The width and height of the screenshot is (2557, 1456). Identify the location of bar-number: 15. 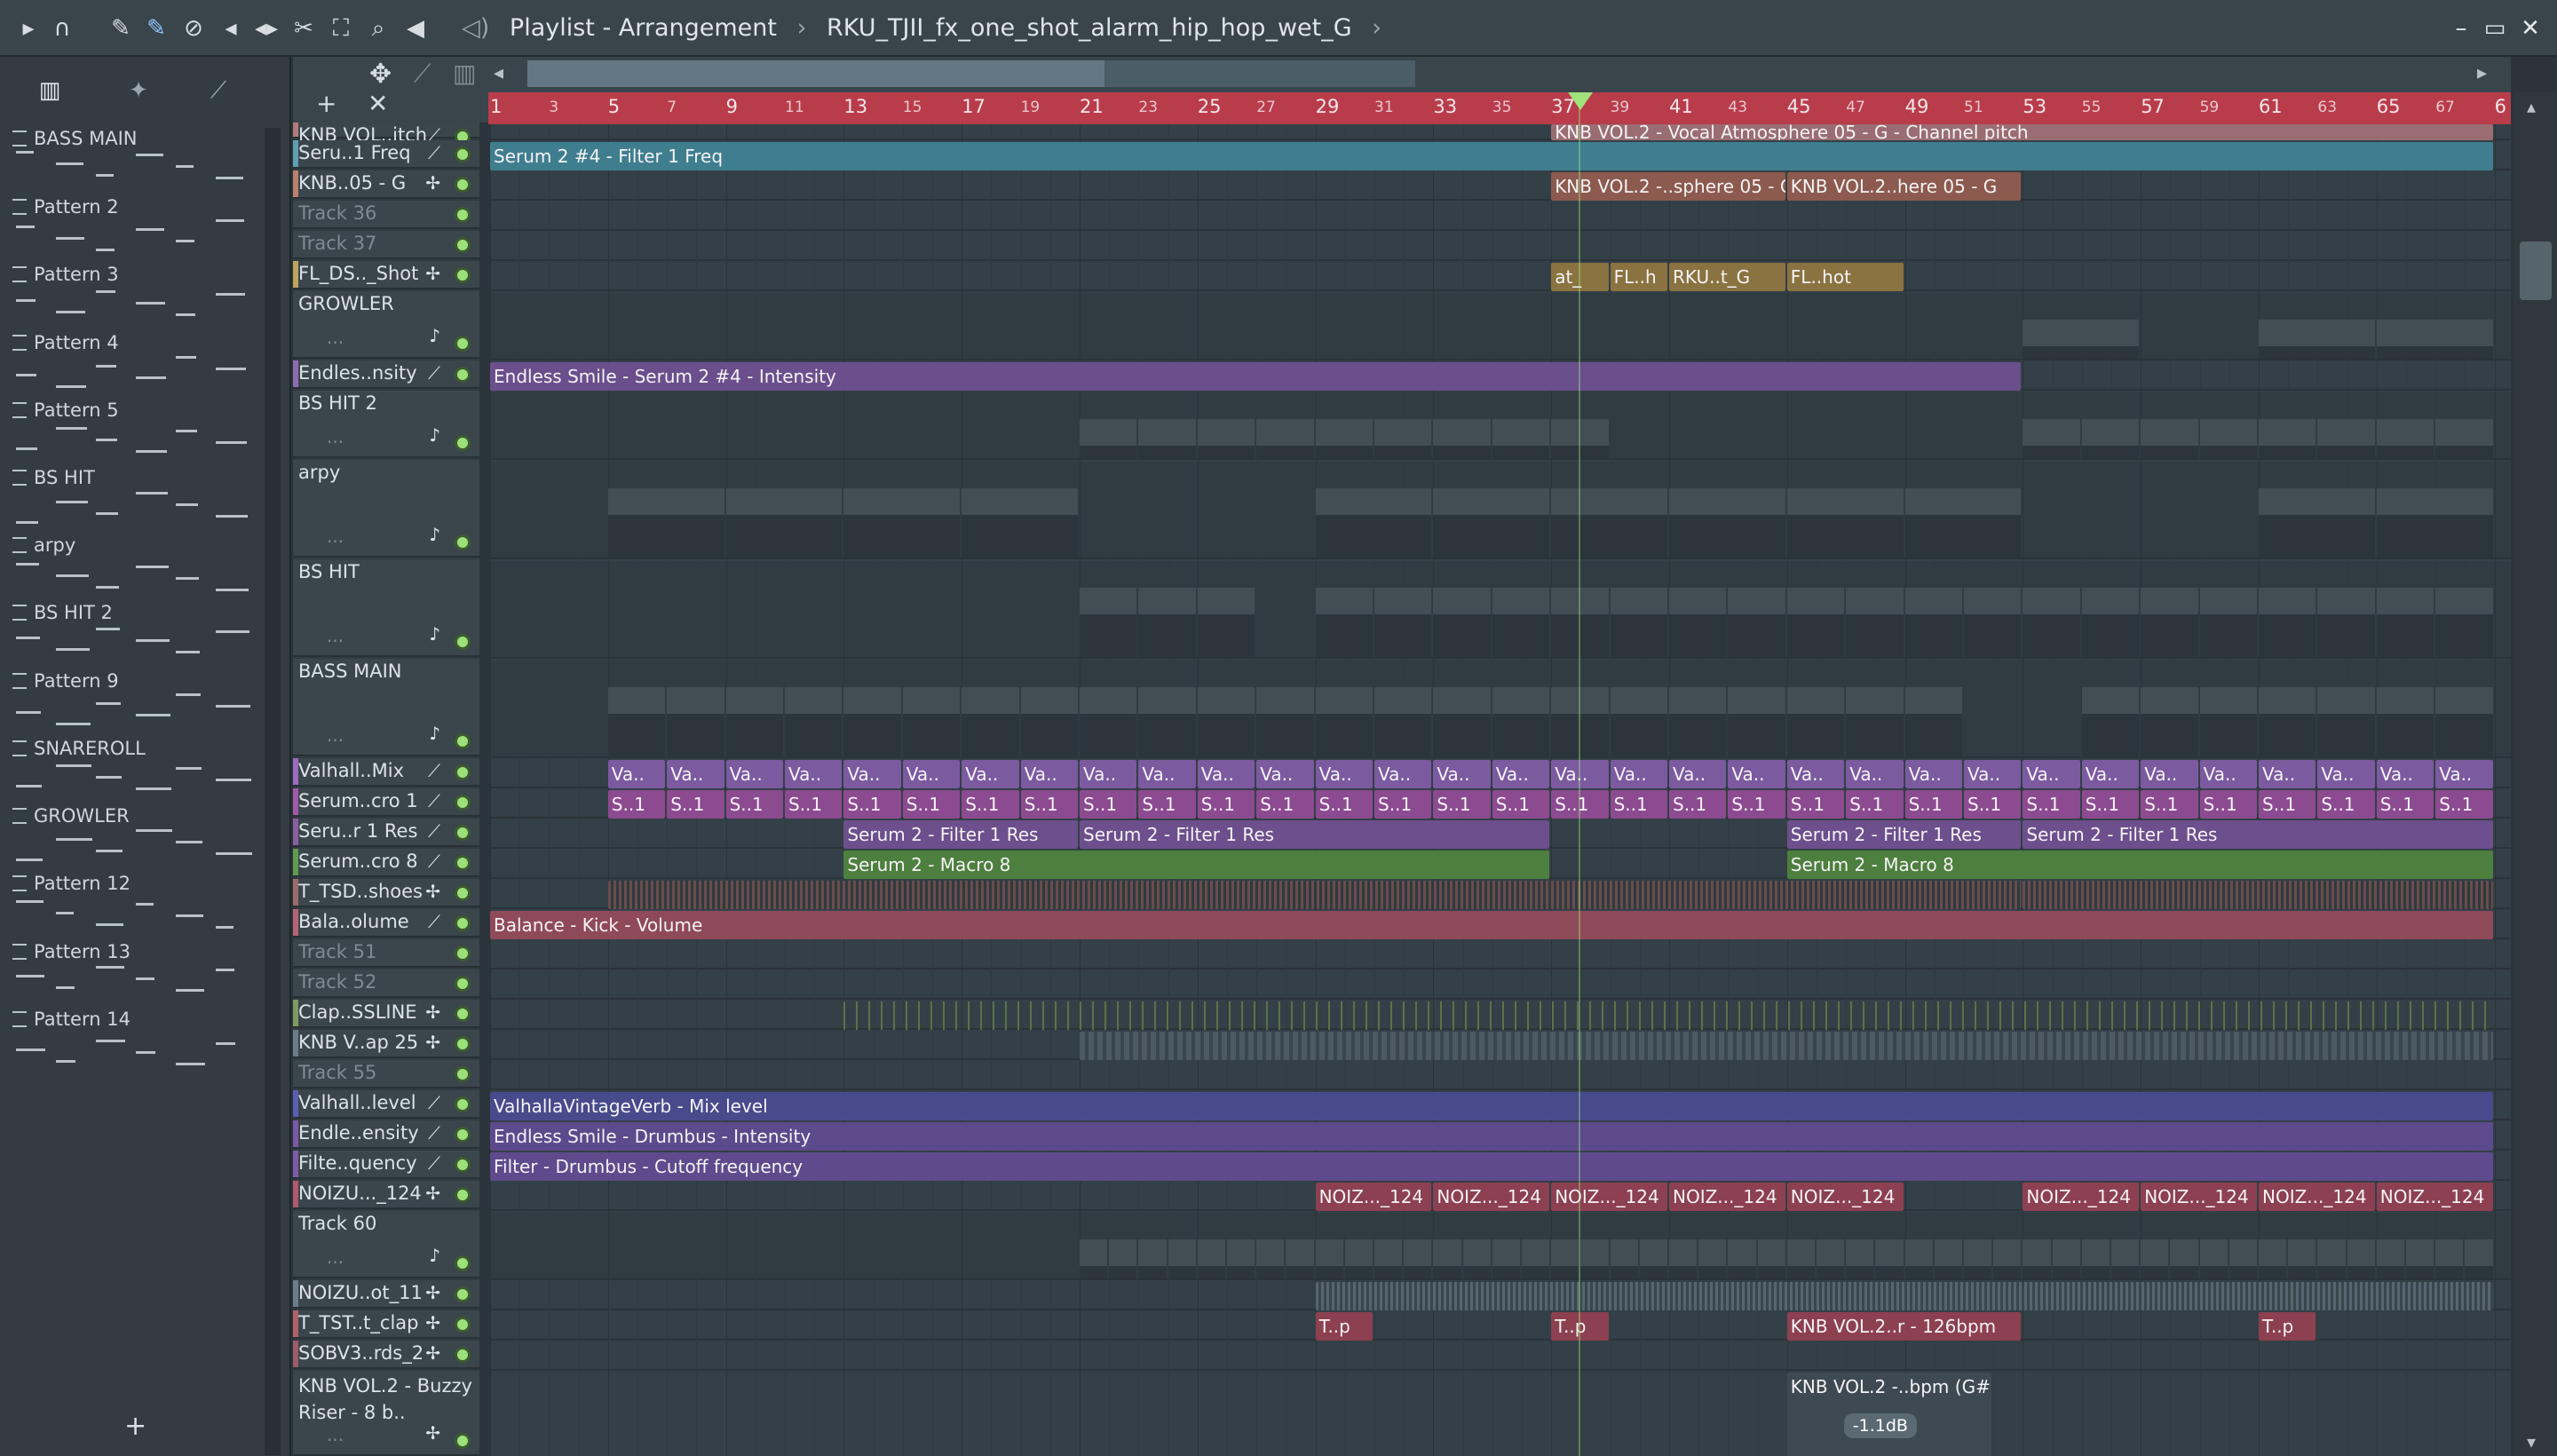
(912, 107).